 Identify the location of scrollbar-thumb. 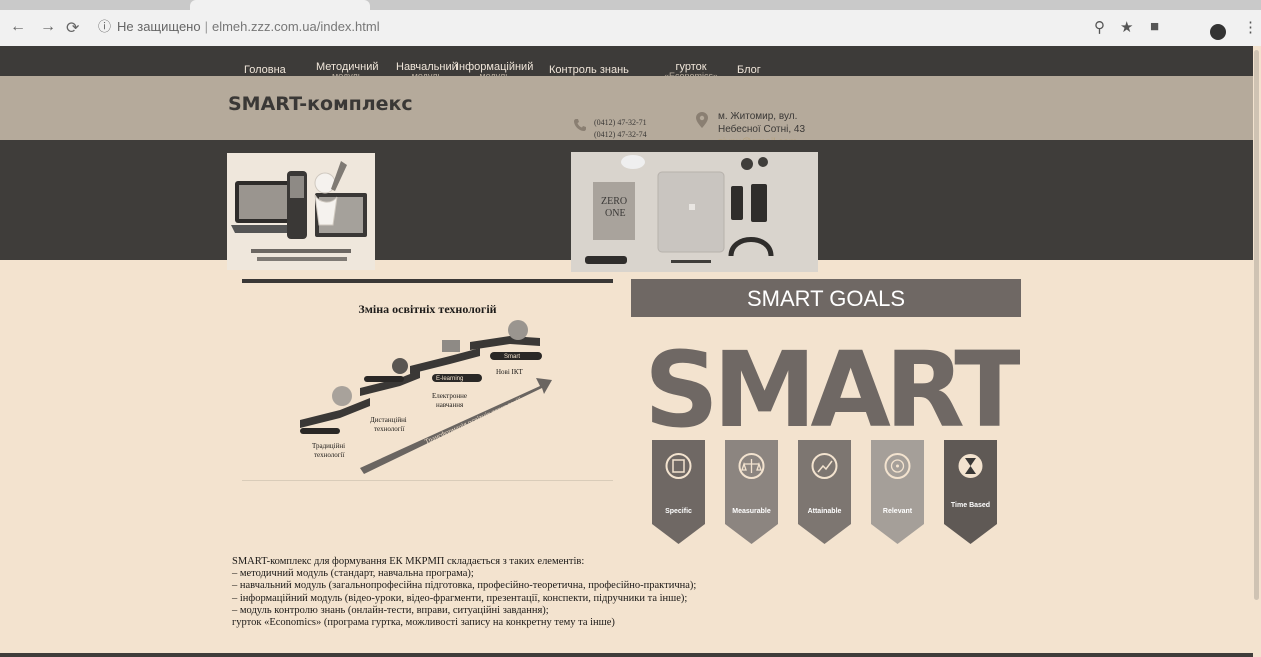
(1256, 325).